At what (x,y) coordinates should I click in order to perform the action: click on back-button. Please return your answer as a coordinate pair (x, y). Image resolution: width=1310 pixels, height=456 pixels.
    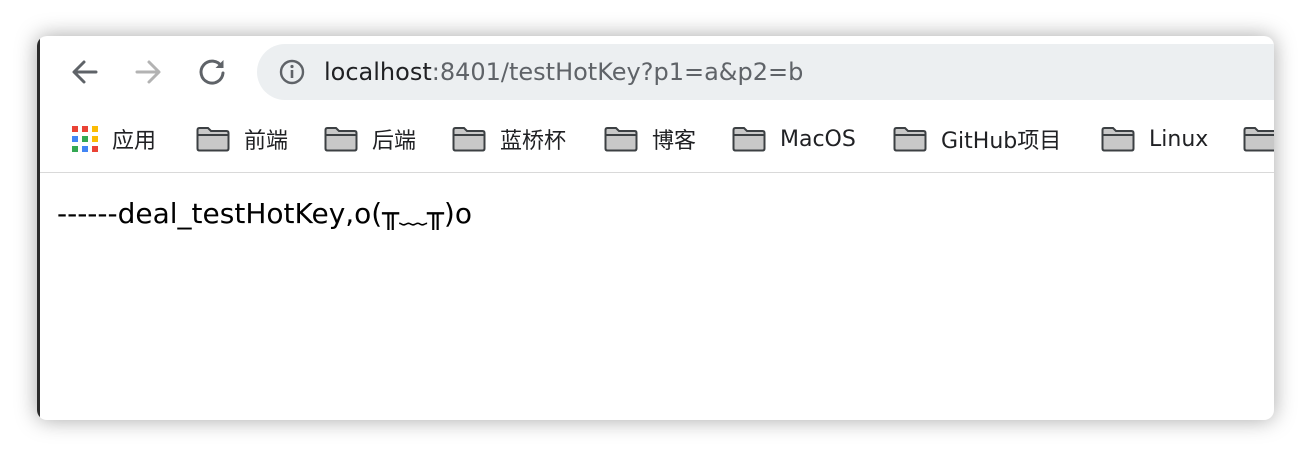
    Looking at the image, I should click on (85, 72).